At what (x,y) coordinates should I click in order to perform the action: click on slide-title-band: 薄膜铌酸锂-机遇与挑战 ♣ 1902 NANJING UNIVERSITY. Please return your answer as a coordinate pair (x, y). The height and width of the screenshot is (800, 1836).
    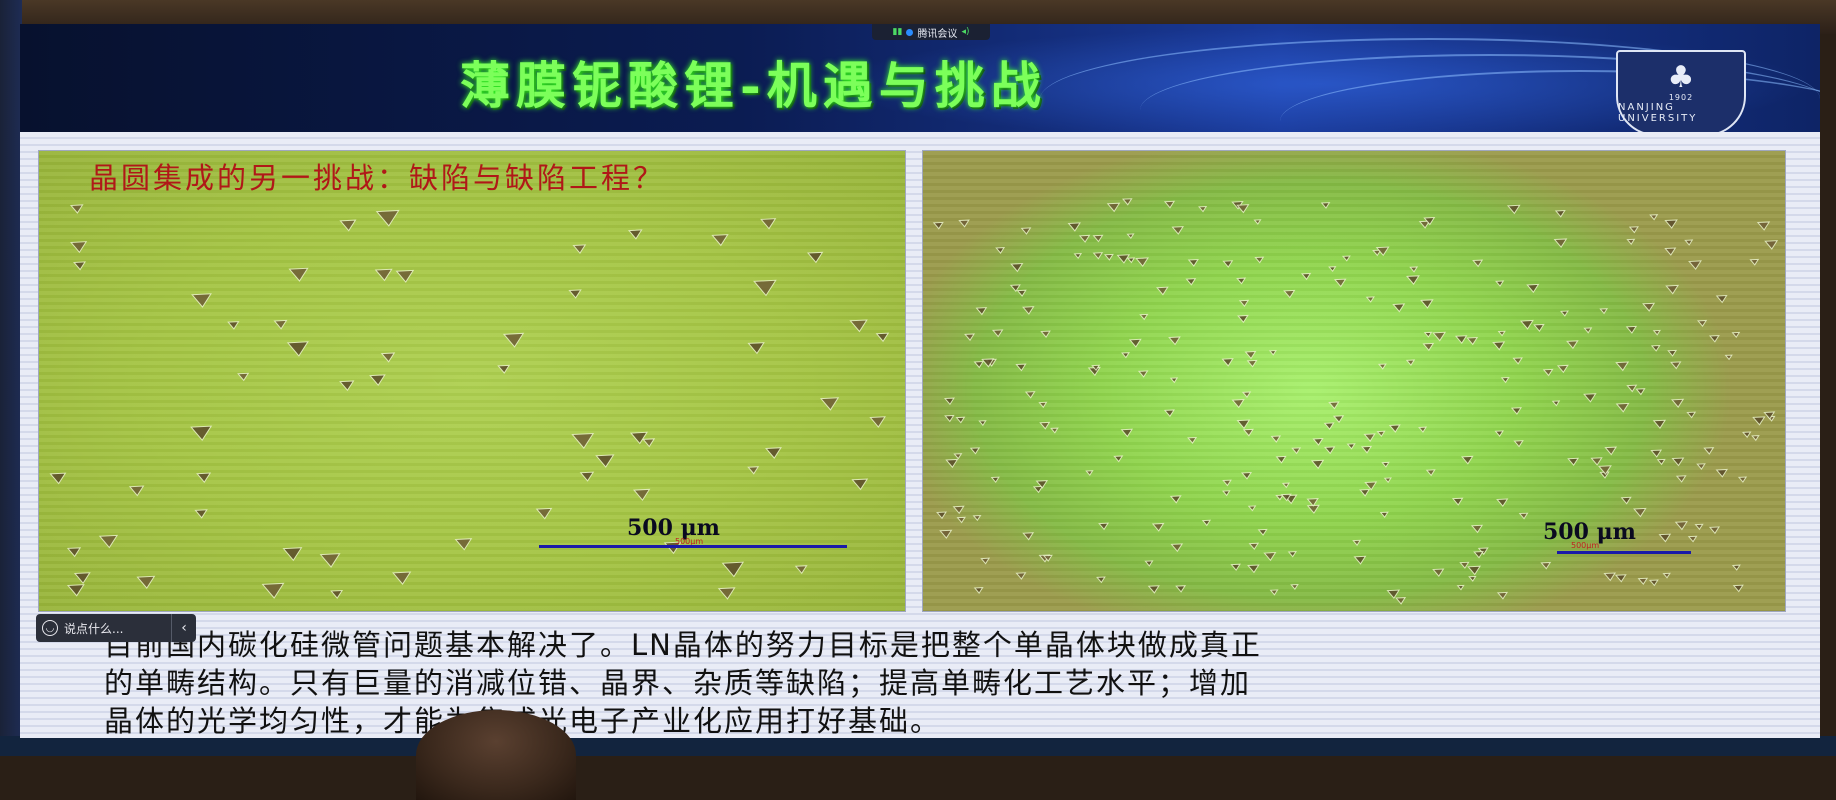
    Looking at the image, I should click on (920, 80).